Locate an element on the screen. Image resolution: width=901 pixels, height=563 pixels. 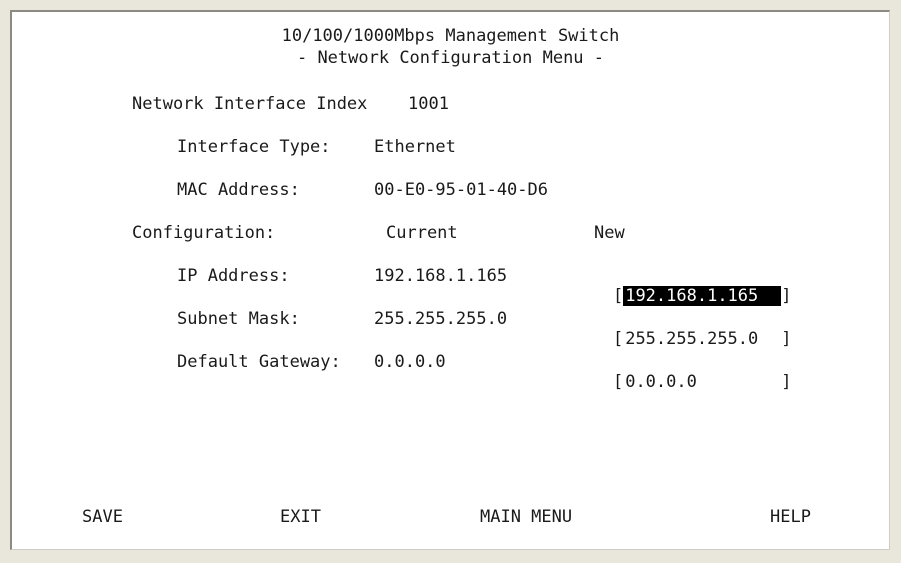
mac-address-label: MAC Address: is located at coordinates (238, 190).